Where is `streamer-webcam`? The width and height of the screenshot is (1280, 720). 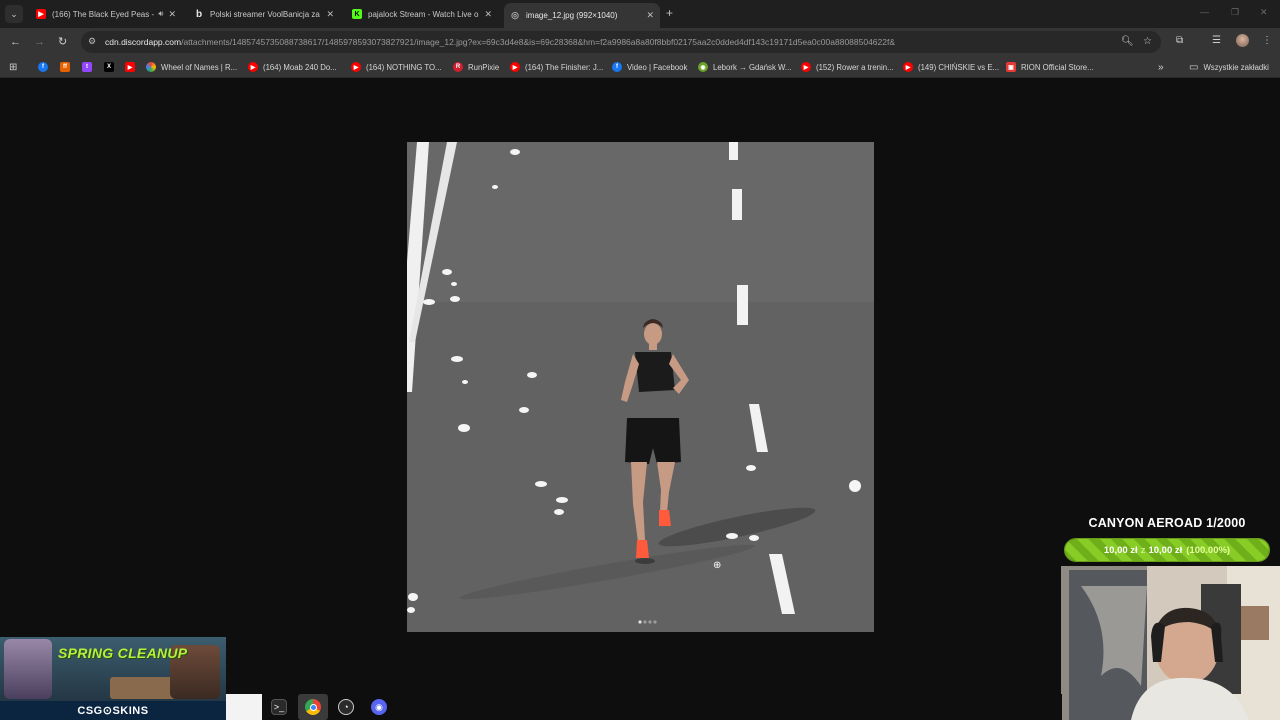
streamer-webcam is located at coordinates (1170, 643).